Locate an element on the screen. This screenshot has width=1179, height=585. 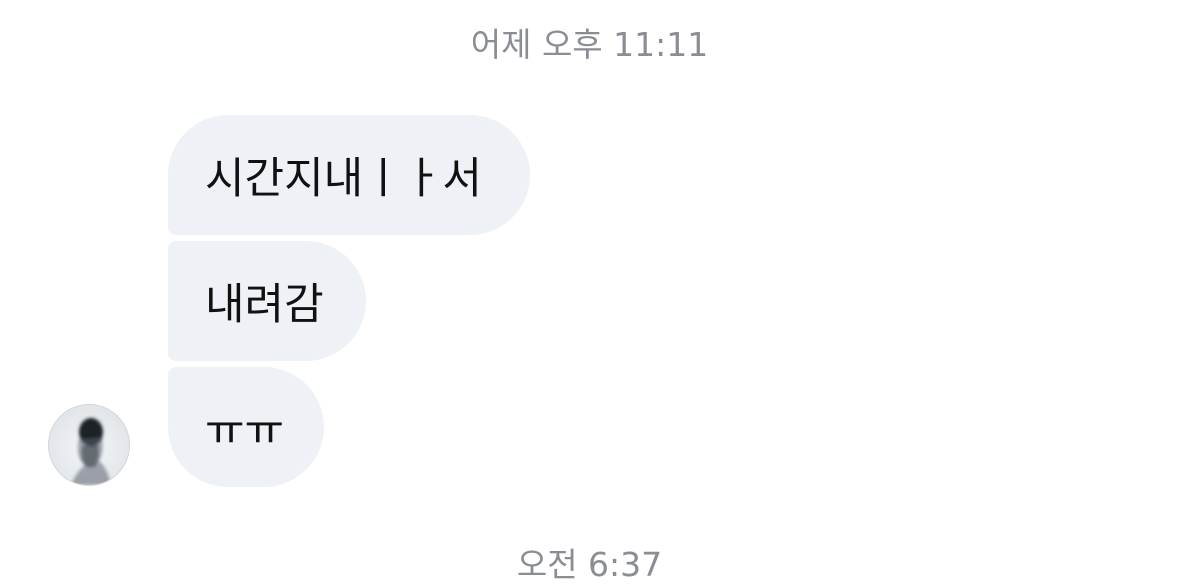
sender-avatar is located at coordinates (89, 445).